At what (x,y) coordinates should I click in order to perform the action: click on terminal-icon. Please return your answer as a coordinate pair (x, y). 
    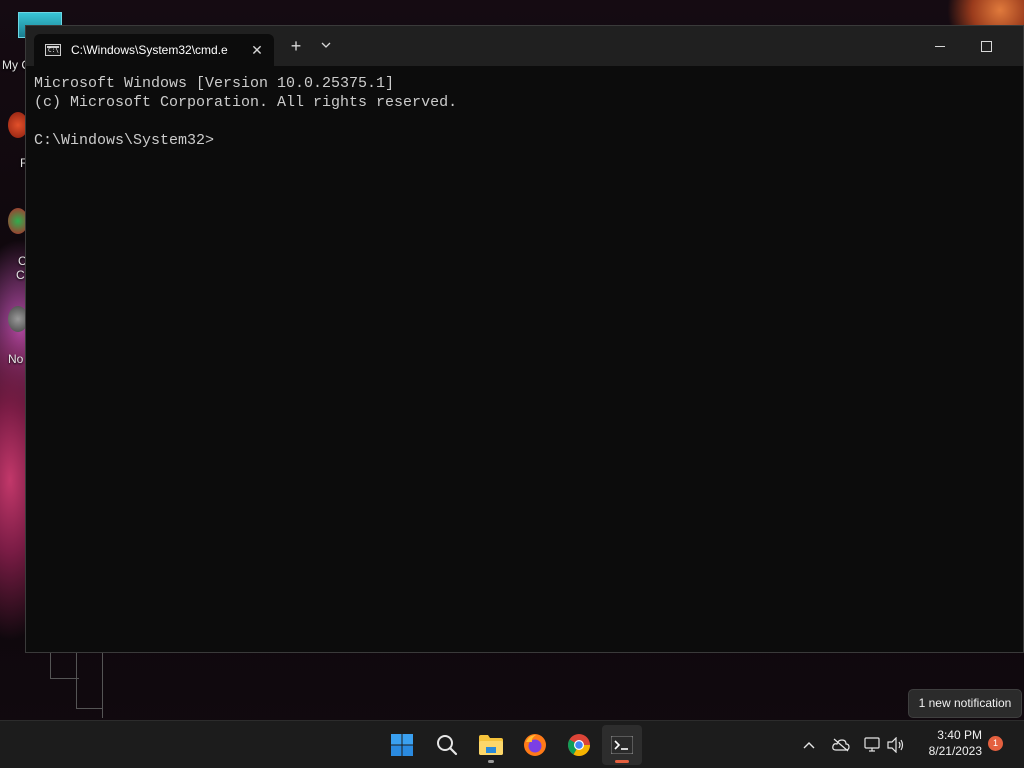
    Looking at the image, I should click on (622, 745).